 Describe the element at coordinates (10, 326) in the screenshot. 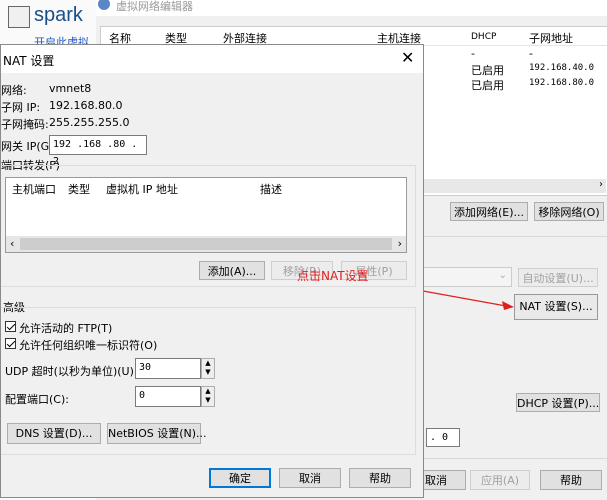

I see `allow-ftp-checkbox` at that location.